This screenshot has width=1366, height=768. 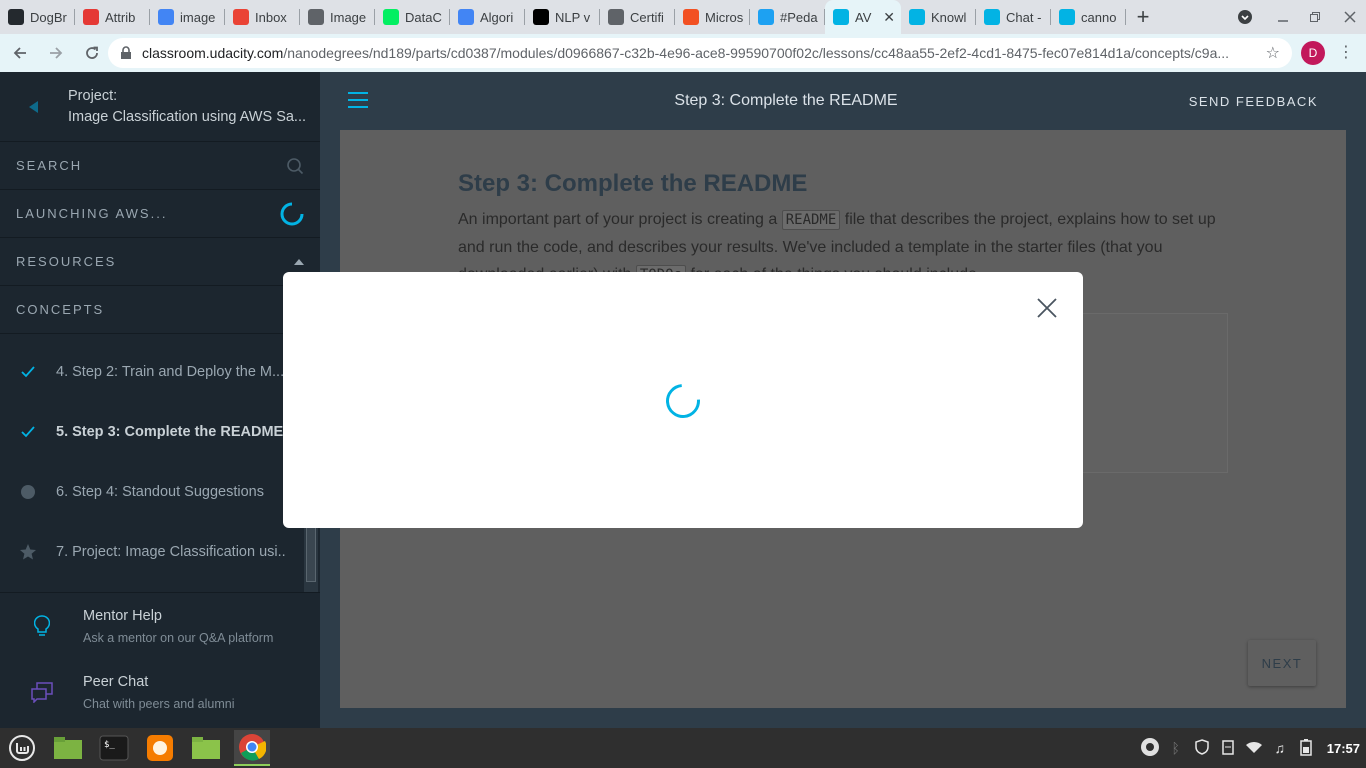 What do you see at coordinates (127, 53) in the screenshot?
I see `lock-icon` at bounding box center [127, 53].